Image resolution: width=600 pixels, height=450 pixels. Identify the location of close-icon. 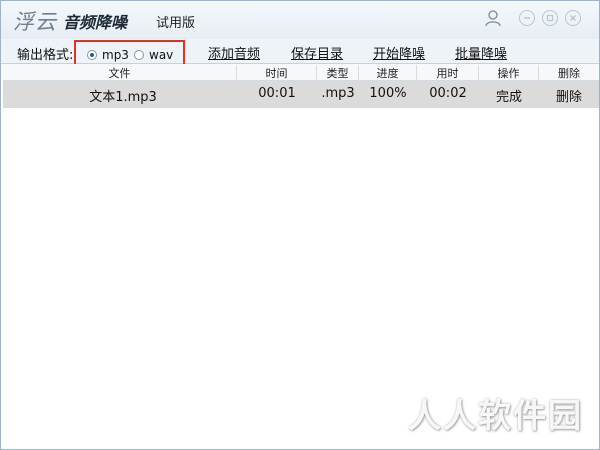
(573, 18).